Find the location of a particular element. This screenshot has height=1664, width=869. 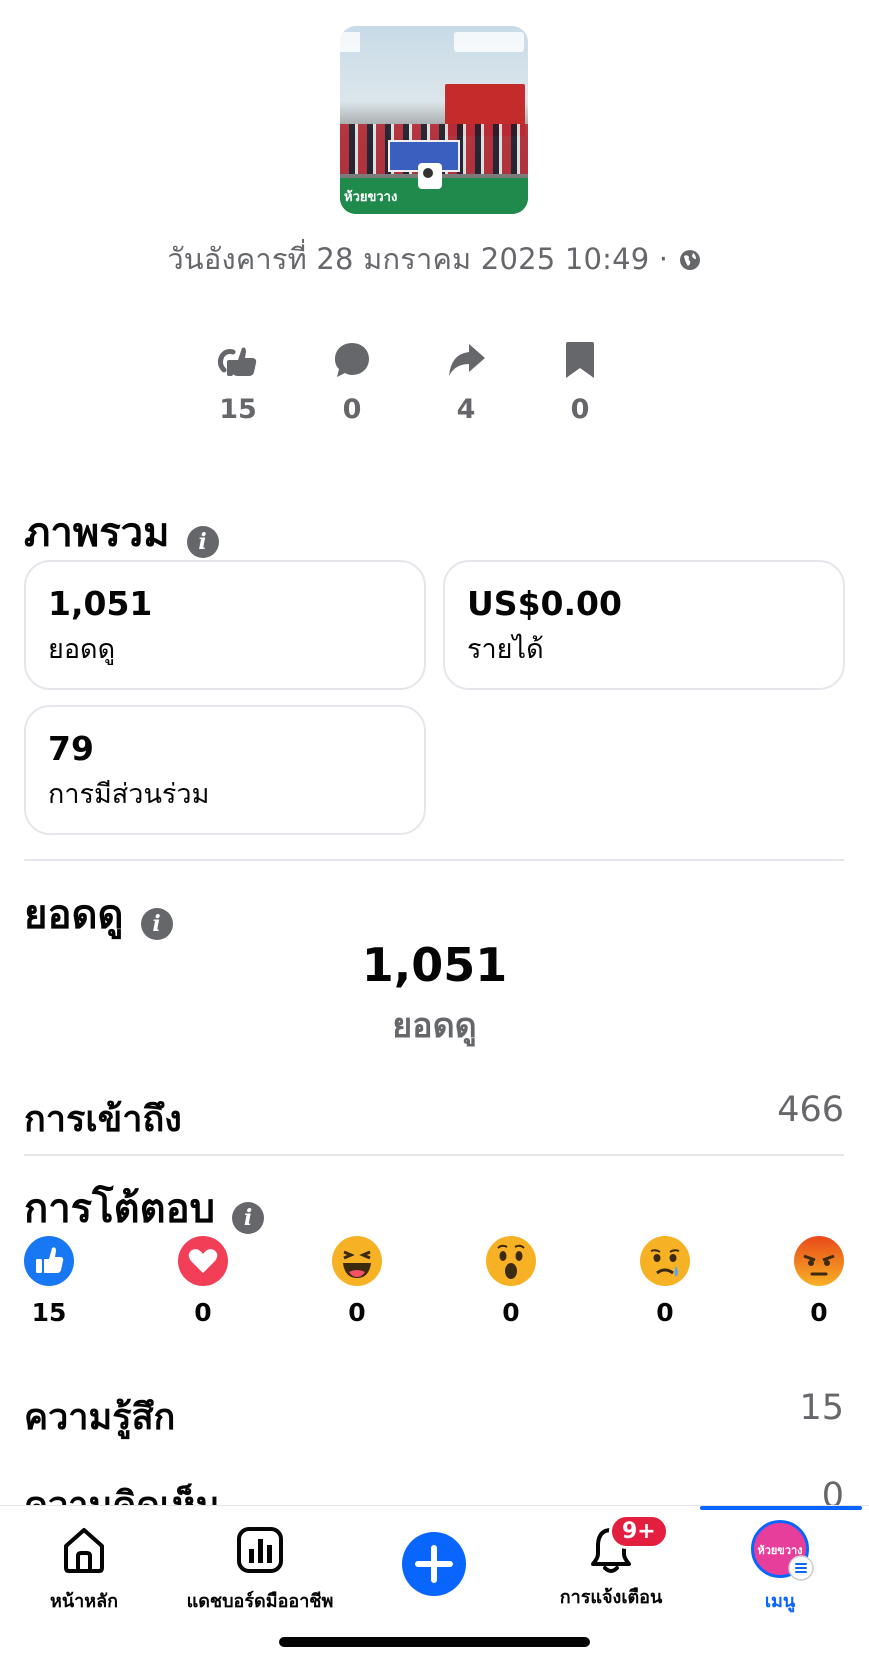

views-title: ยอดดู is located at coordinates (74, 915).